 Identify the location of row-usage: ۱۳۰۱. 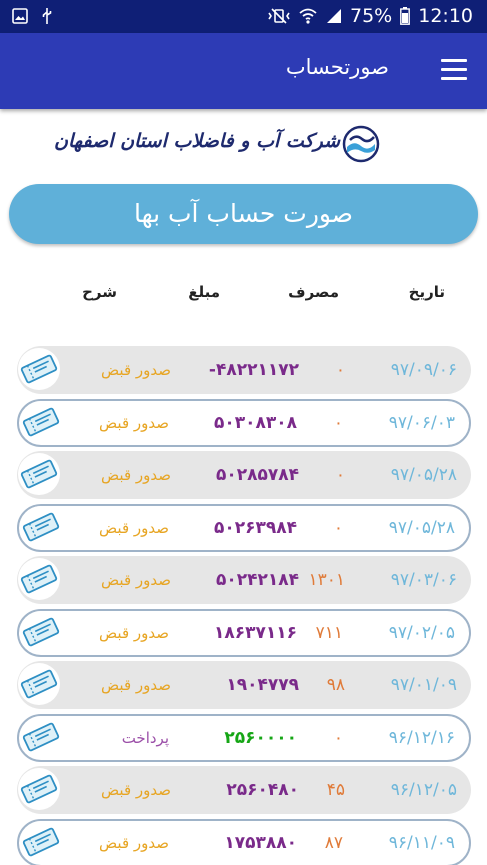
(326, 580).